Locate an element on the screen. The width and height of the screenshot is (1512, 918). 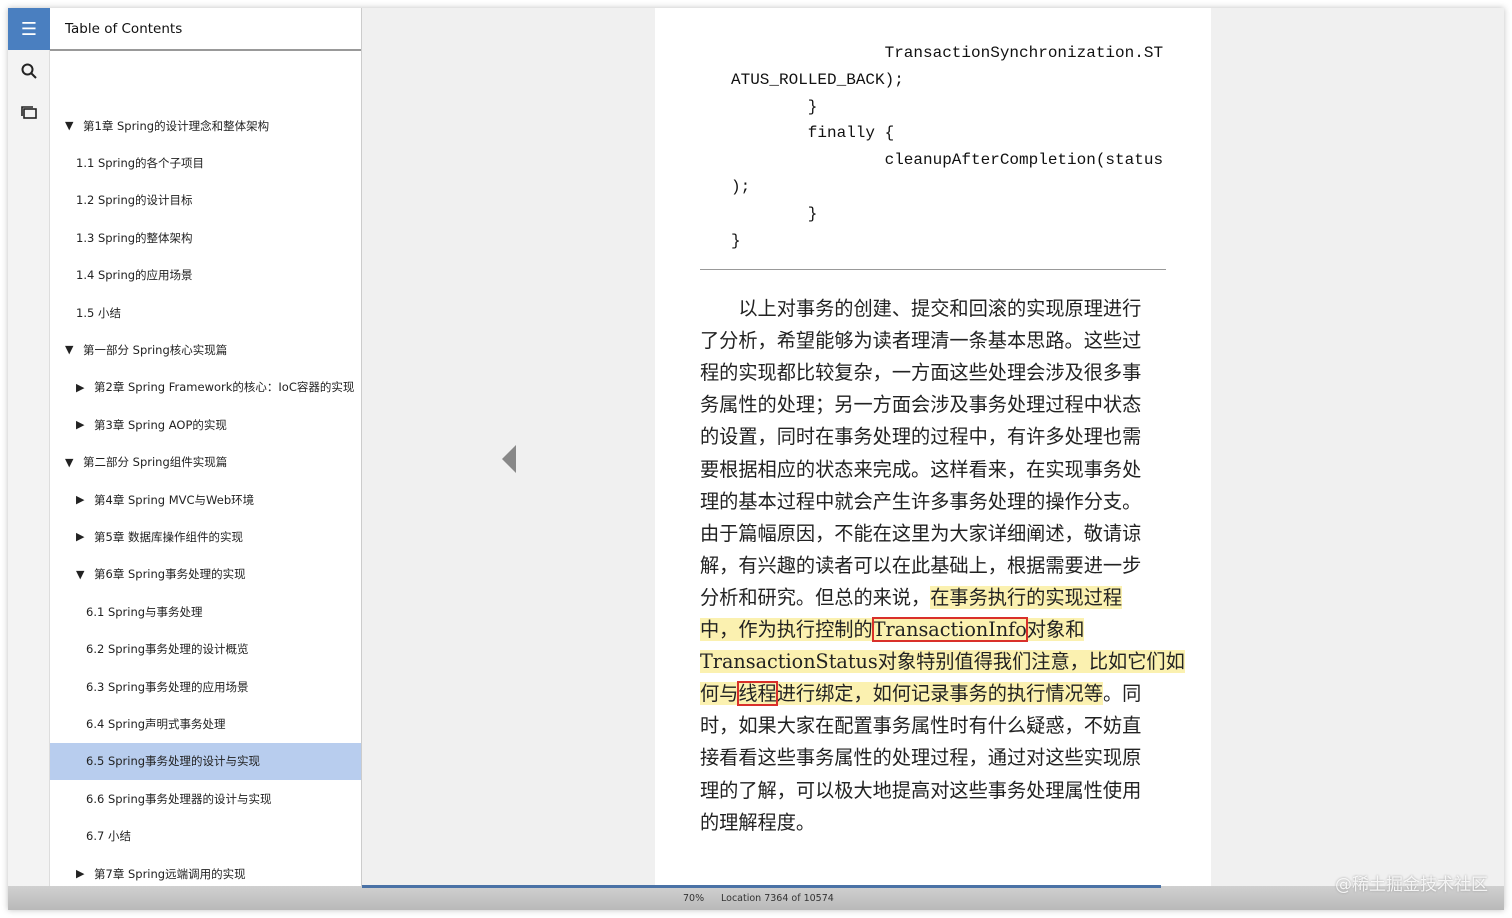
toc-item: ▼ 第1章 Spring的设计理念和整体架构 is located at coordinates (205, 125).